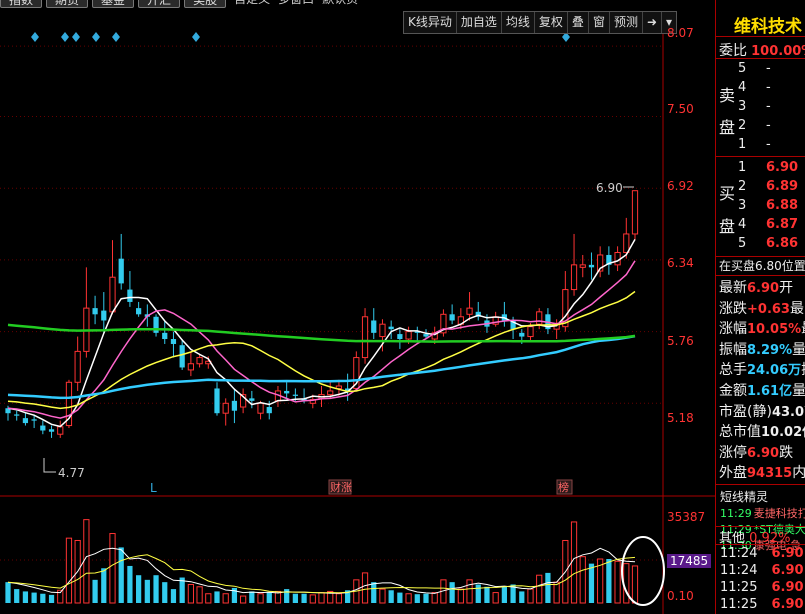 This screenshot has height=614, width=805. I want to click on tab-index: 指数, so click(21, 4).